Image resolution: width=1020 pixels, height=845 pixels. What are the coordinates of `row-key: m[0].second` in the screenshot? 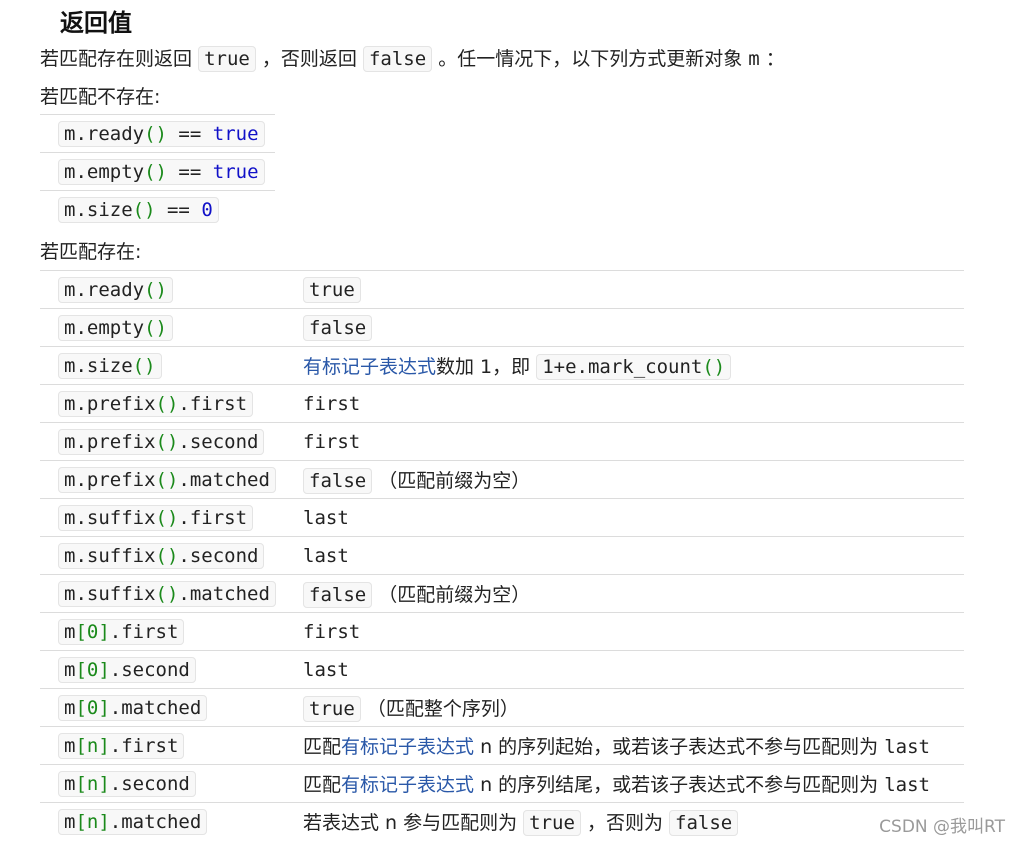 It's located at (171, 669).